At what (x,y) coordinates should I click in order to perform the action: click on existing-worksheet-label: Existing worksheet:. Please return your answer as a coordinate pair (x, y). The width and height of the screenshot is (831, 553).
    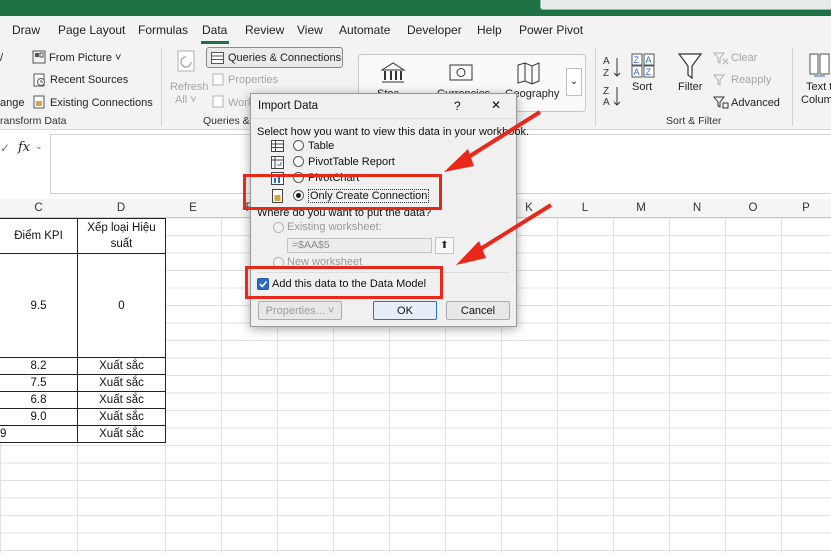
    Looking at the image, I should click on (334, 227).